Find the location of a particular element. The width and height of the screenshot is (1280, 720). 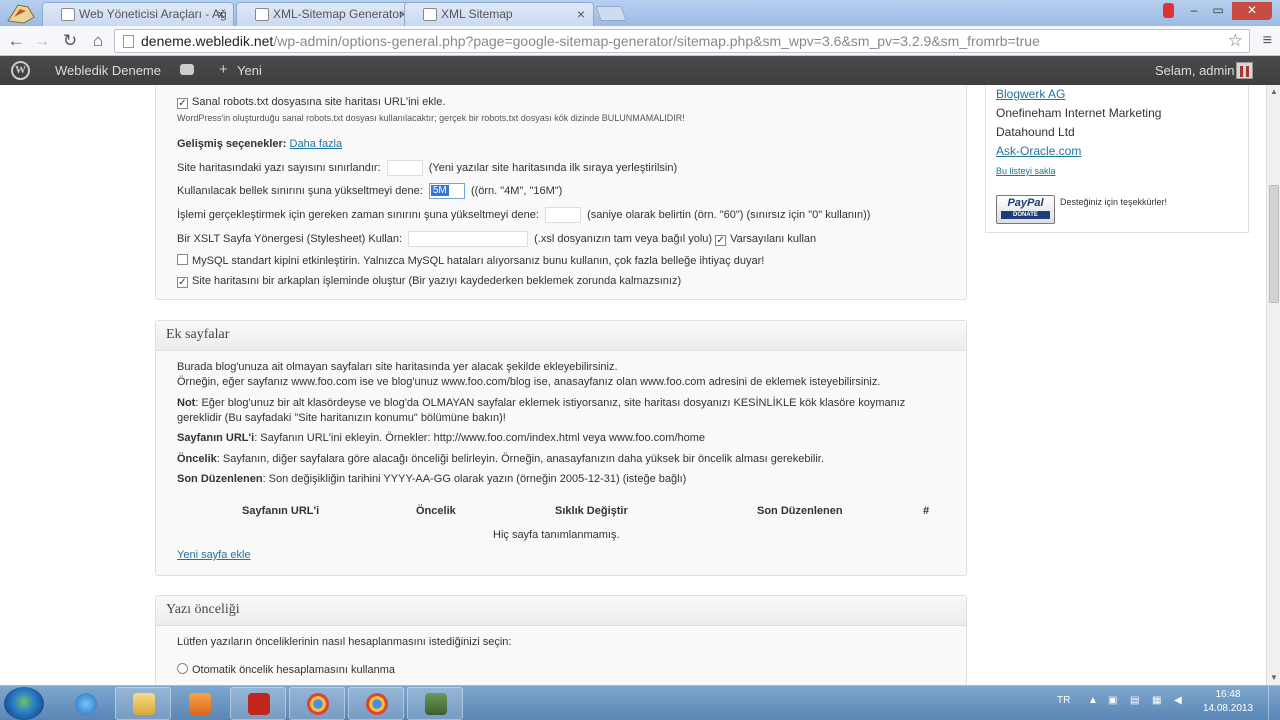

internet-explorer-icon is located at coordinates (86, 704).